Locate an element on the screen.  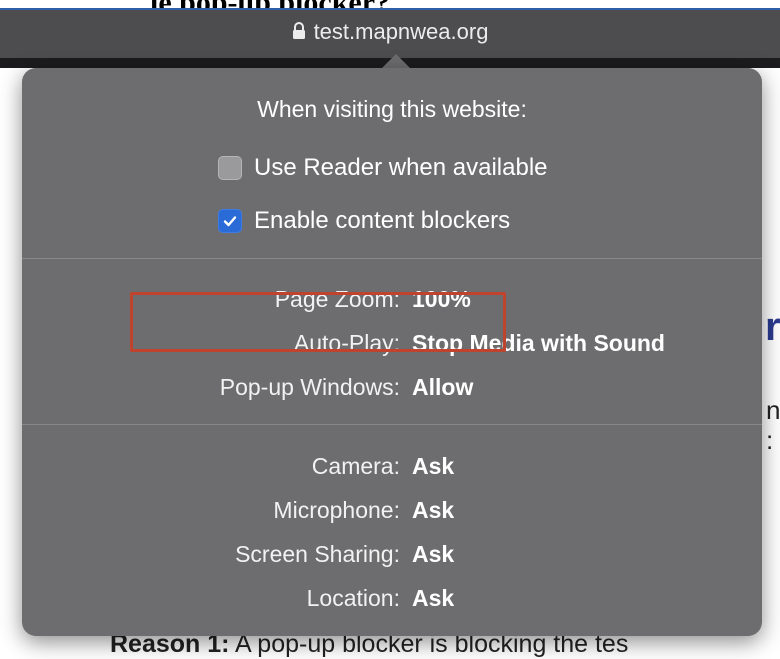
location-label: Location: is located at coordinates (353, 598).